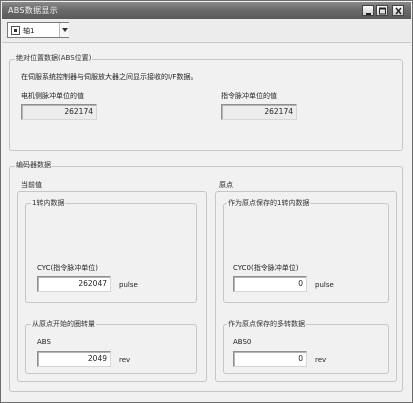 This screenshot has width=413, height=403. What do you see at coordinates (270, 359) in the screenshot?
I see `abs0-value-field: 0` at bounding box center [270, 359].